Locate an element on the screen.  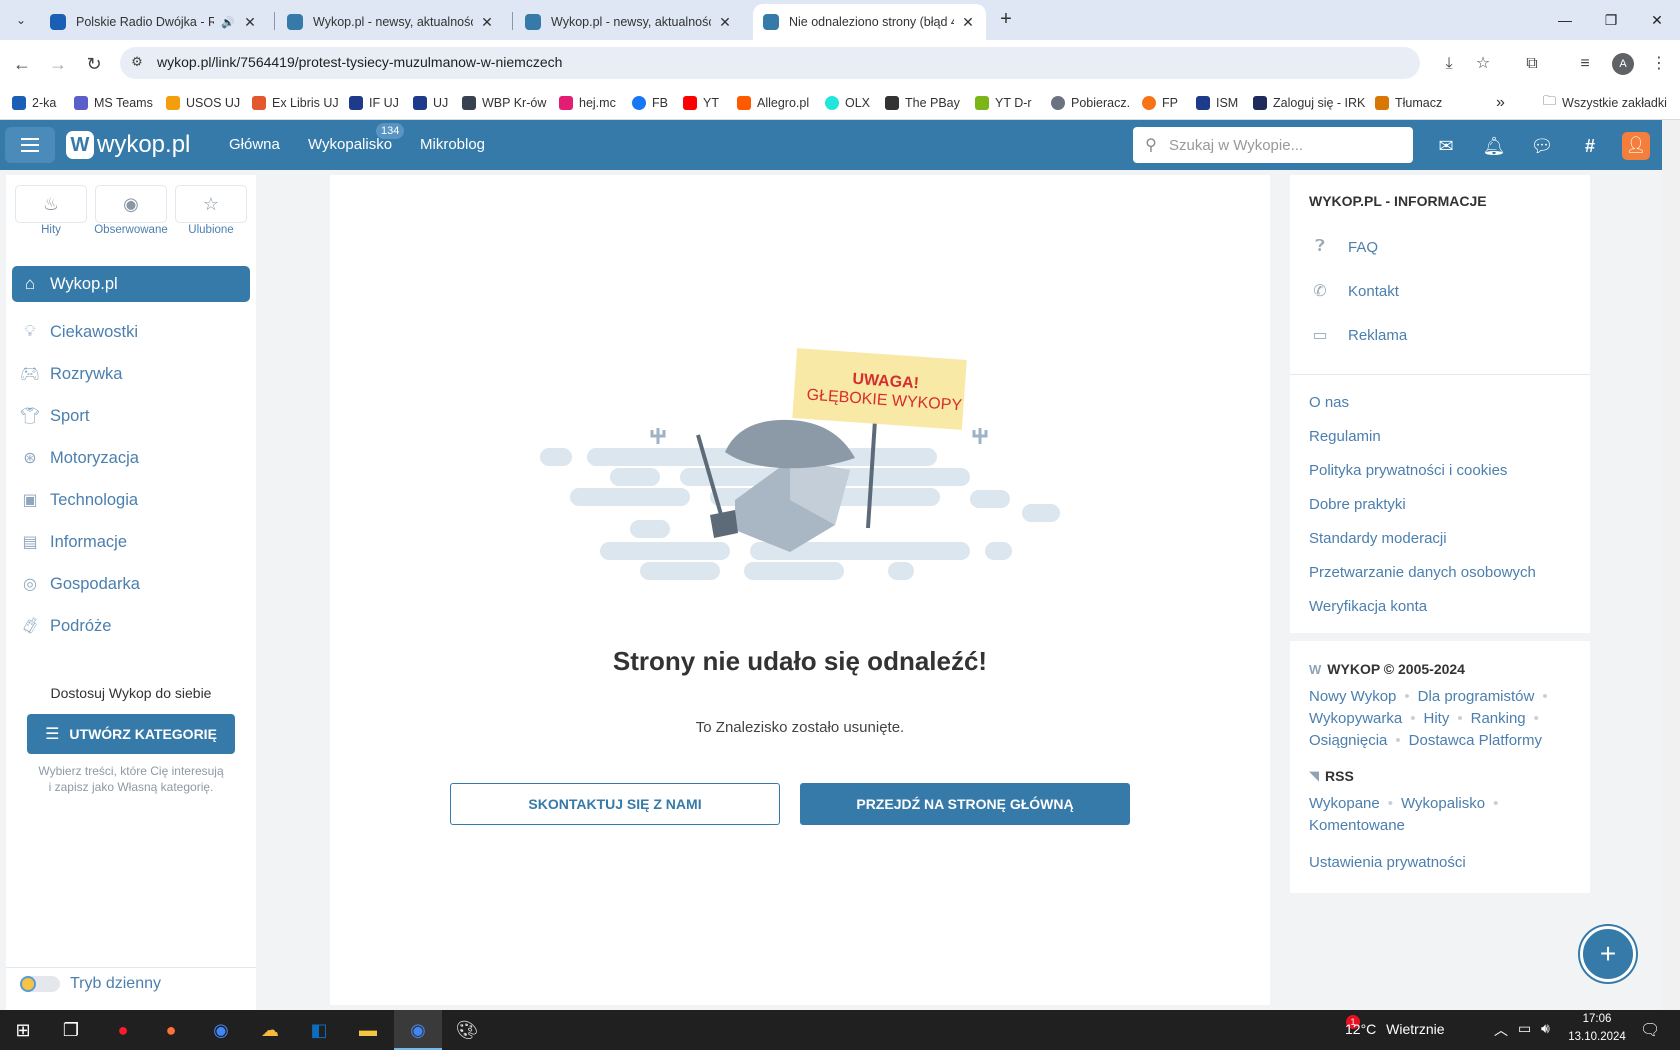
nav-wykopalisko: Wykopalisko is located at coordinates (350, 144).